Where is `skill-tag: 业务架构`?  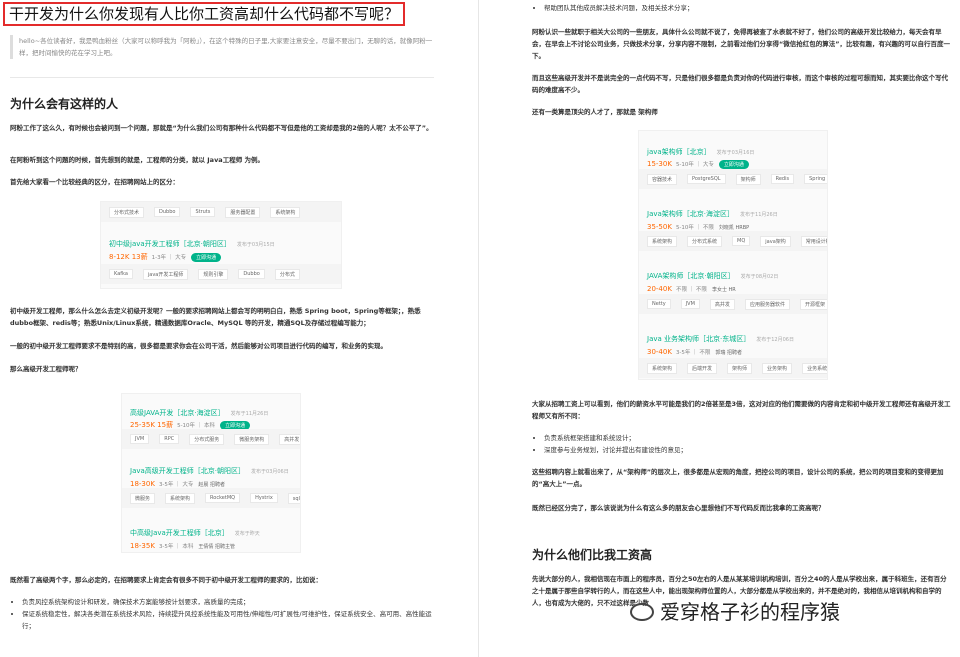
skill-tag: 业务架构 is located at coordinates (777, 368).